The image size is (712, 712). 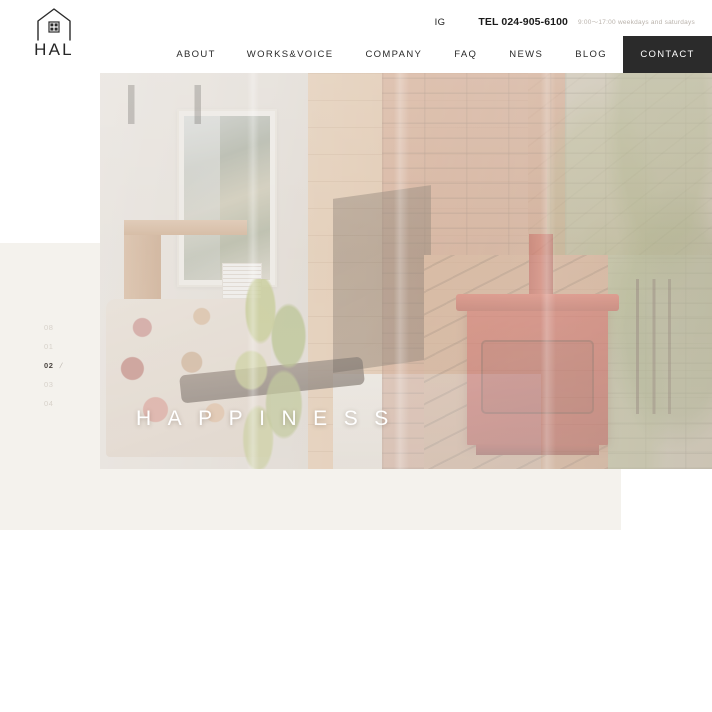 What do you see at coordinates (49, 327) in the screenshot?
I see `pager-label-0: 08` at bounding box center [49, 327].